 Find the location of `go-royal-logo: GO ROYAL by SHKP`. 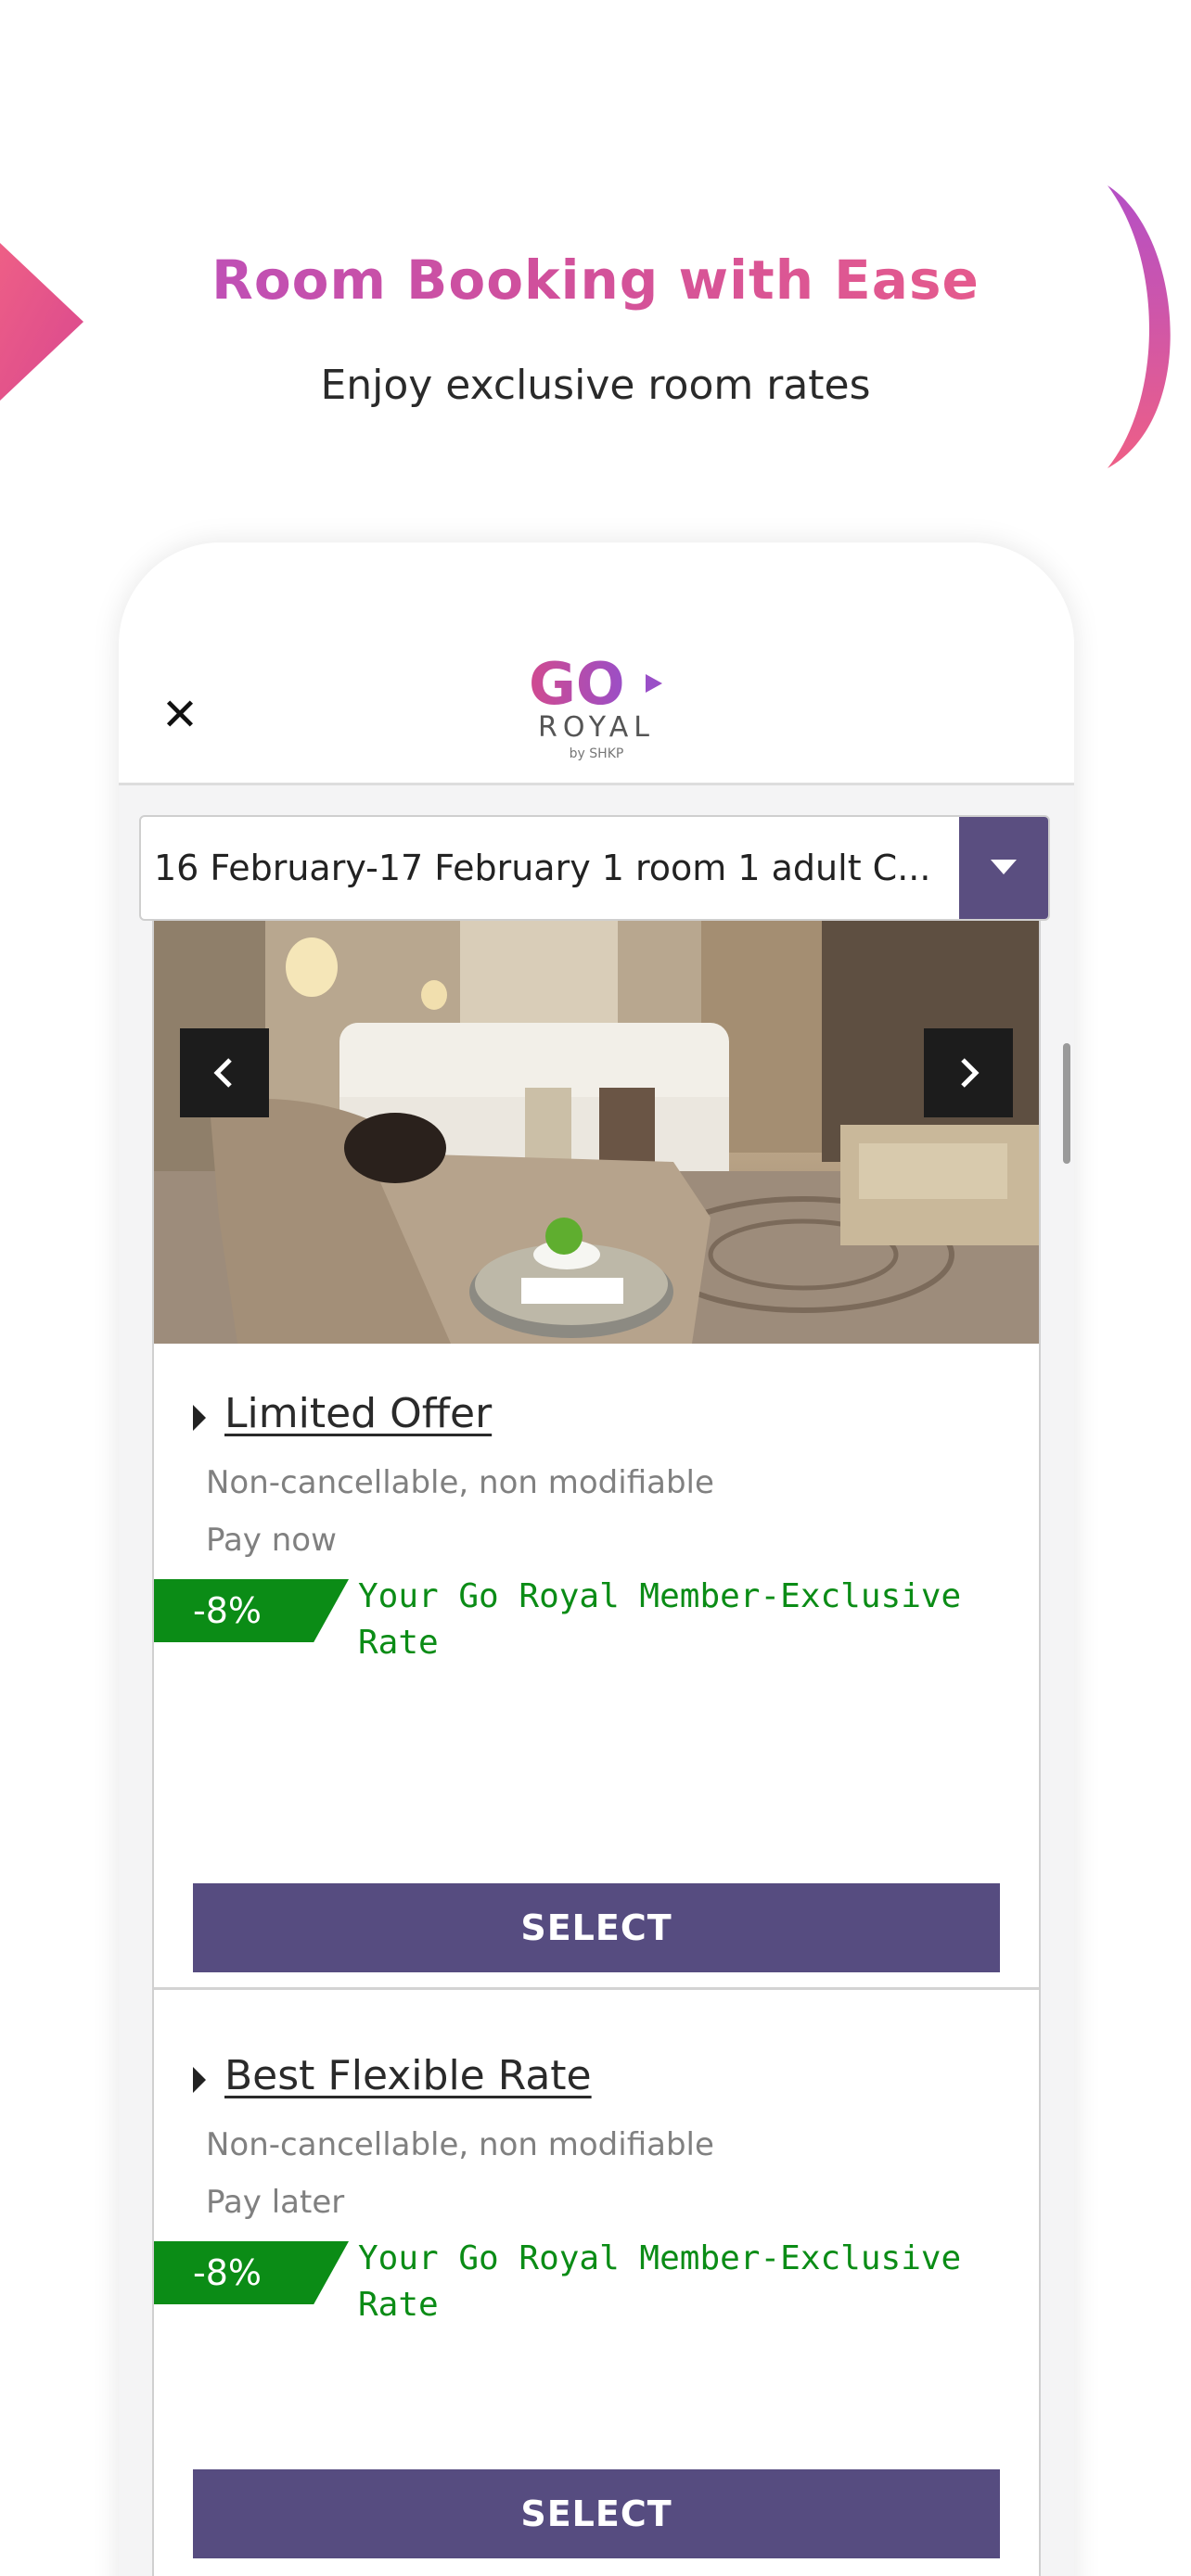

go-royal-logo: GO ROYAL by SHKP is located at coordinates (597, 706).